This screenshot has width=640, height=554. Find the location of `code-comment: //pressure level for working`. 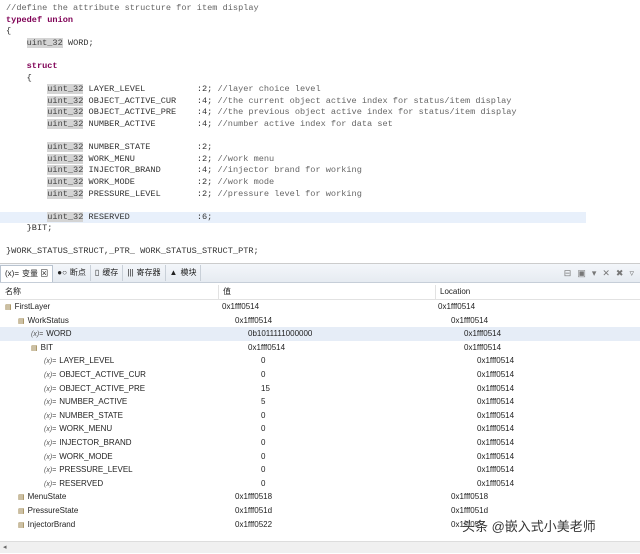

code-comment: //pressure level for working is located at coordinates (289, 193).